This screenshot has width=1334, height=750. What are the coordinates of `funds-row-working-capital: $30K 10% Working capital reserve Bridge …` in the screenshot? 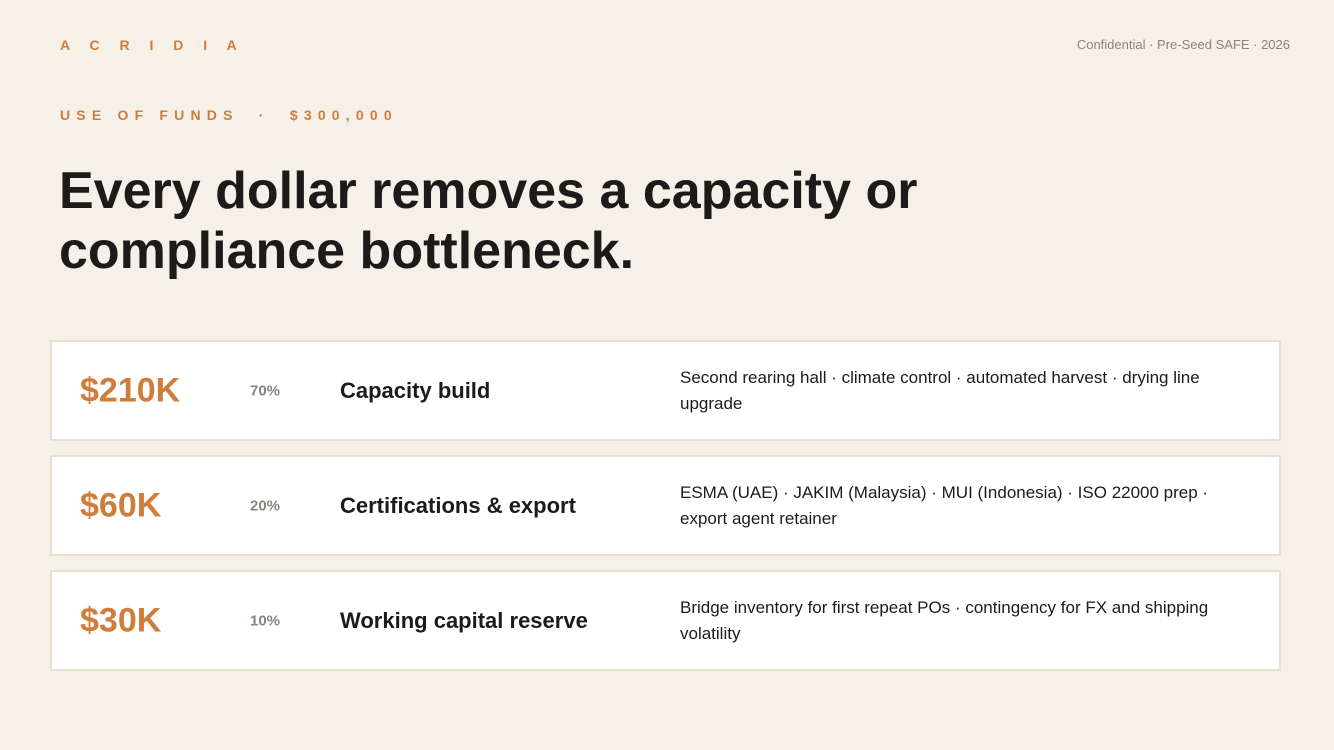 It's located at (665, 620).